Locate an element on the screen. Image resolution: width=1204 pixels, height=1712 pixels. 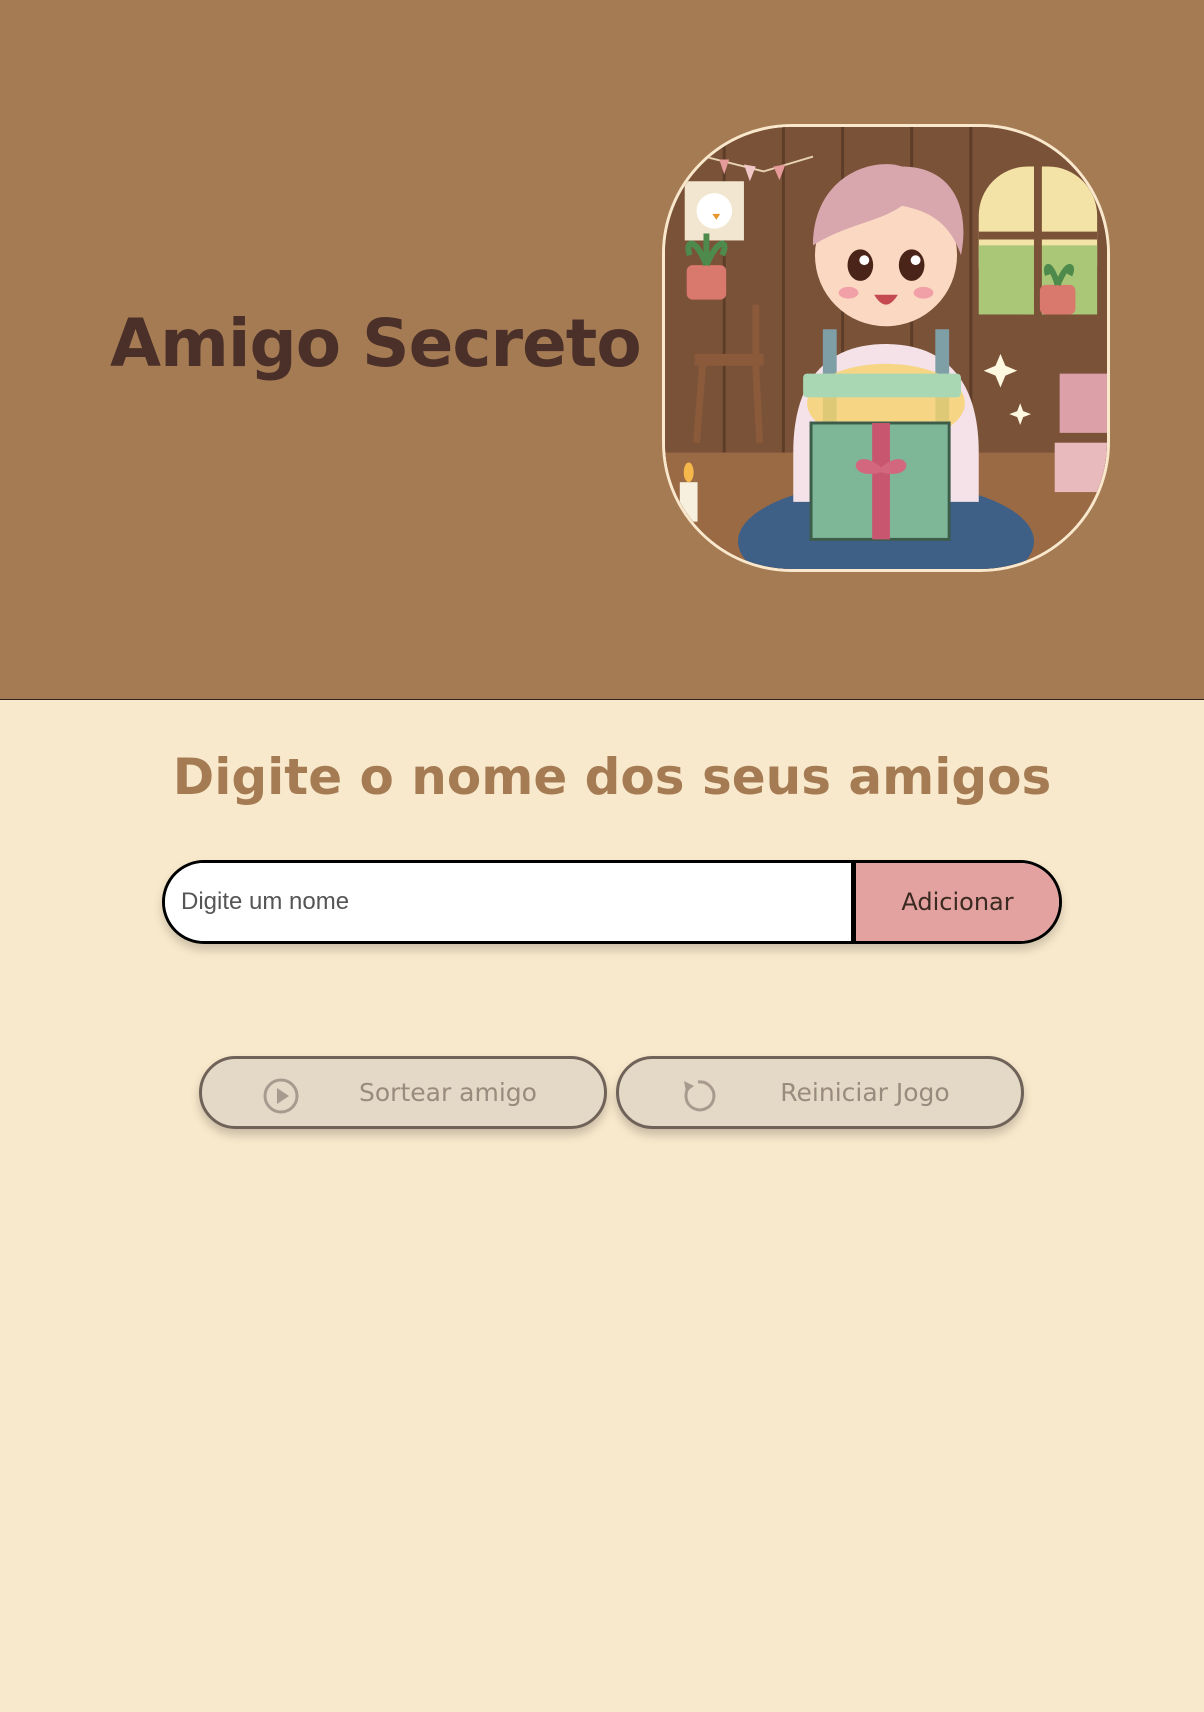
draw-friend-button: Sortear amigo is located at coordinates (403, 1092).